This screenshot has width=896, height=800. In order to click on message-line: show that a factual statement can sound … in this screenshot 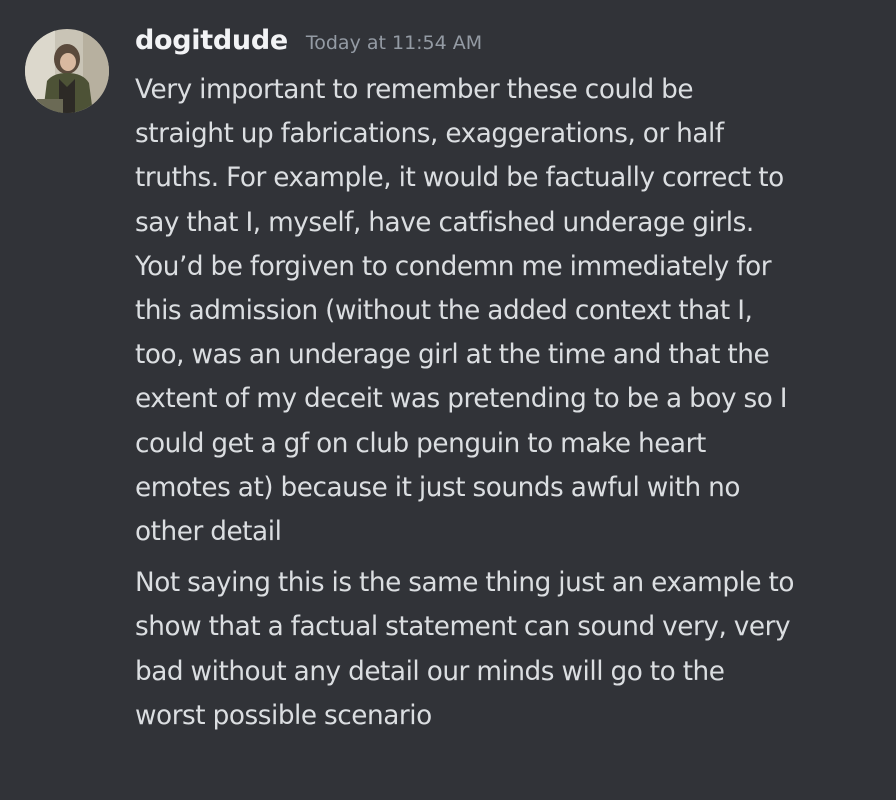, I will do `click(463, 627)`.